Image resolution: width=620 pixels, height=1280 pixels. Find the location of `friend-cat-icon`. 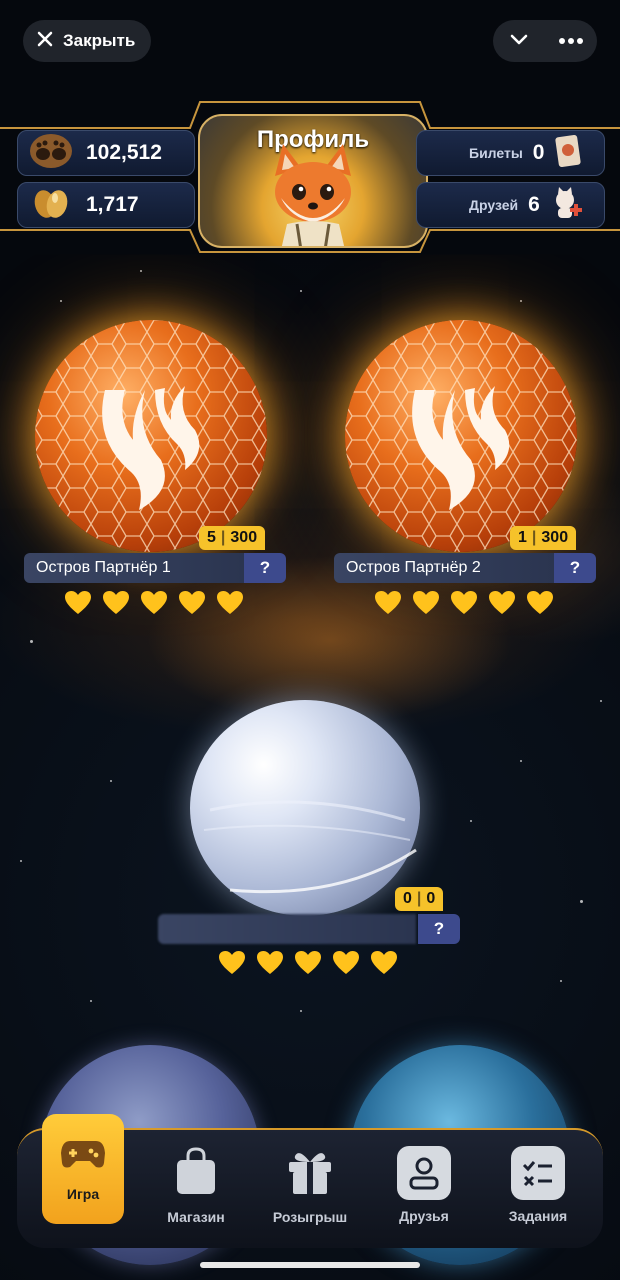

friend-cat-icon is located at coordinates (567, 205).